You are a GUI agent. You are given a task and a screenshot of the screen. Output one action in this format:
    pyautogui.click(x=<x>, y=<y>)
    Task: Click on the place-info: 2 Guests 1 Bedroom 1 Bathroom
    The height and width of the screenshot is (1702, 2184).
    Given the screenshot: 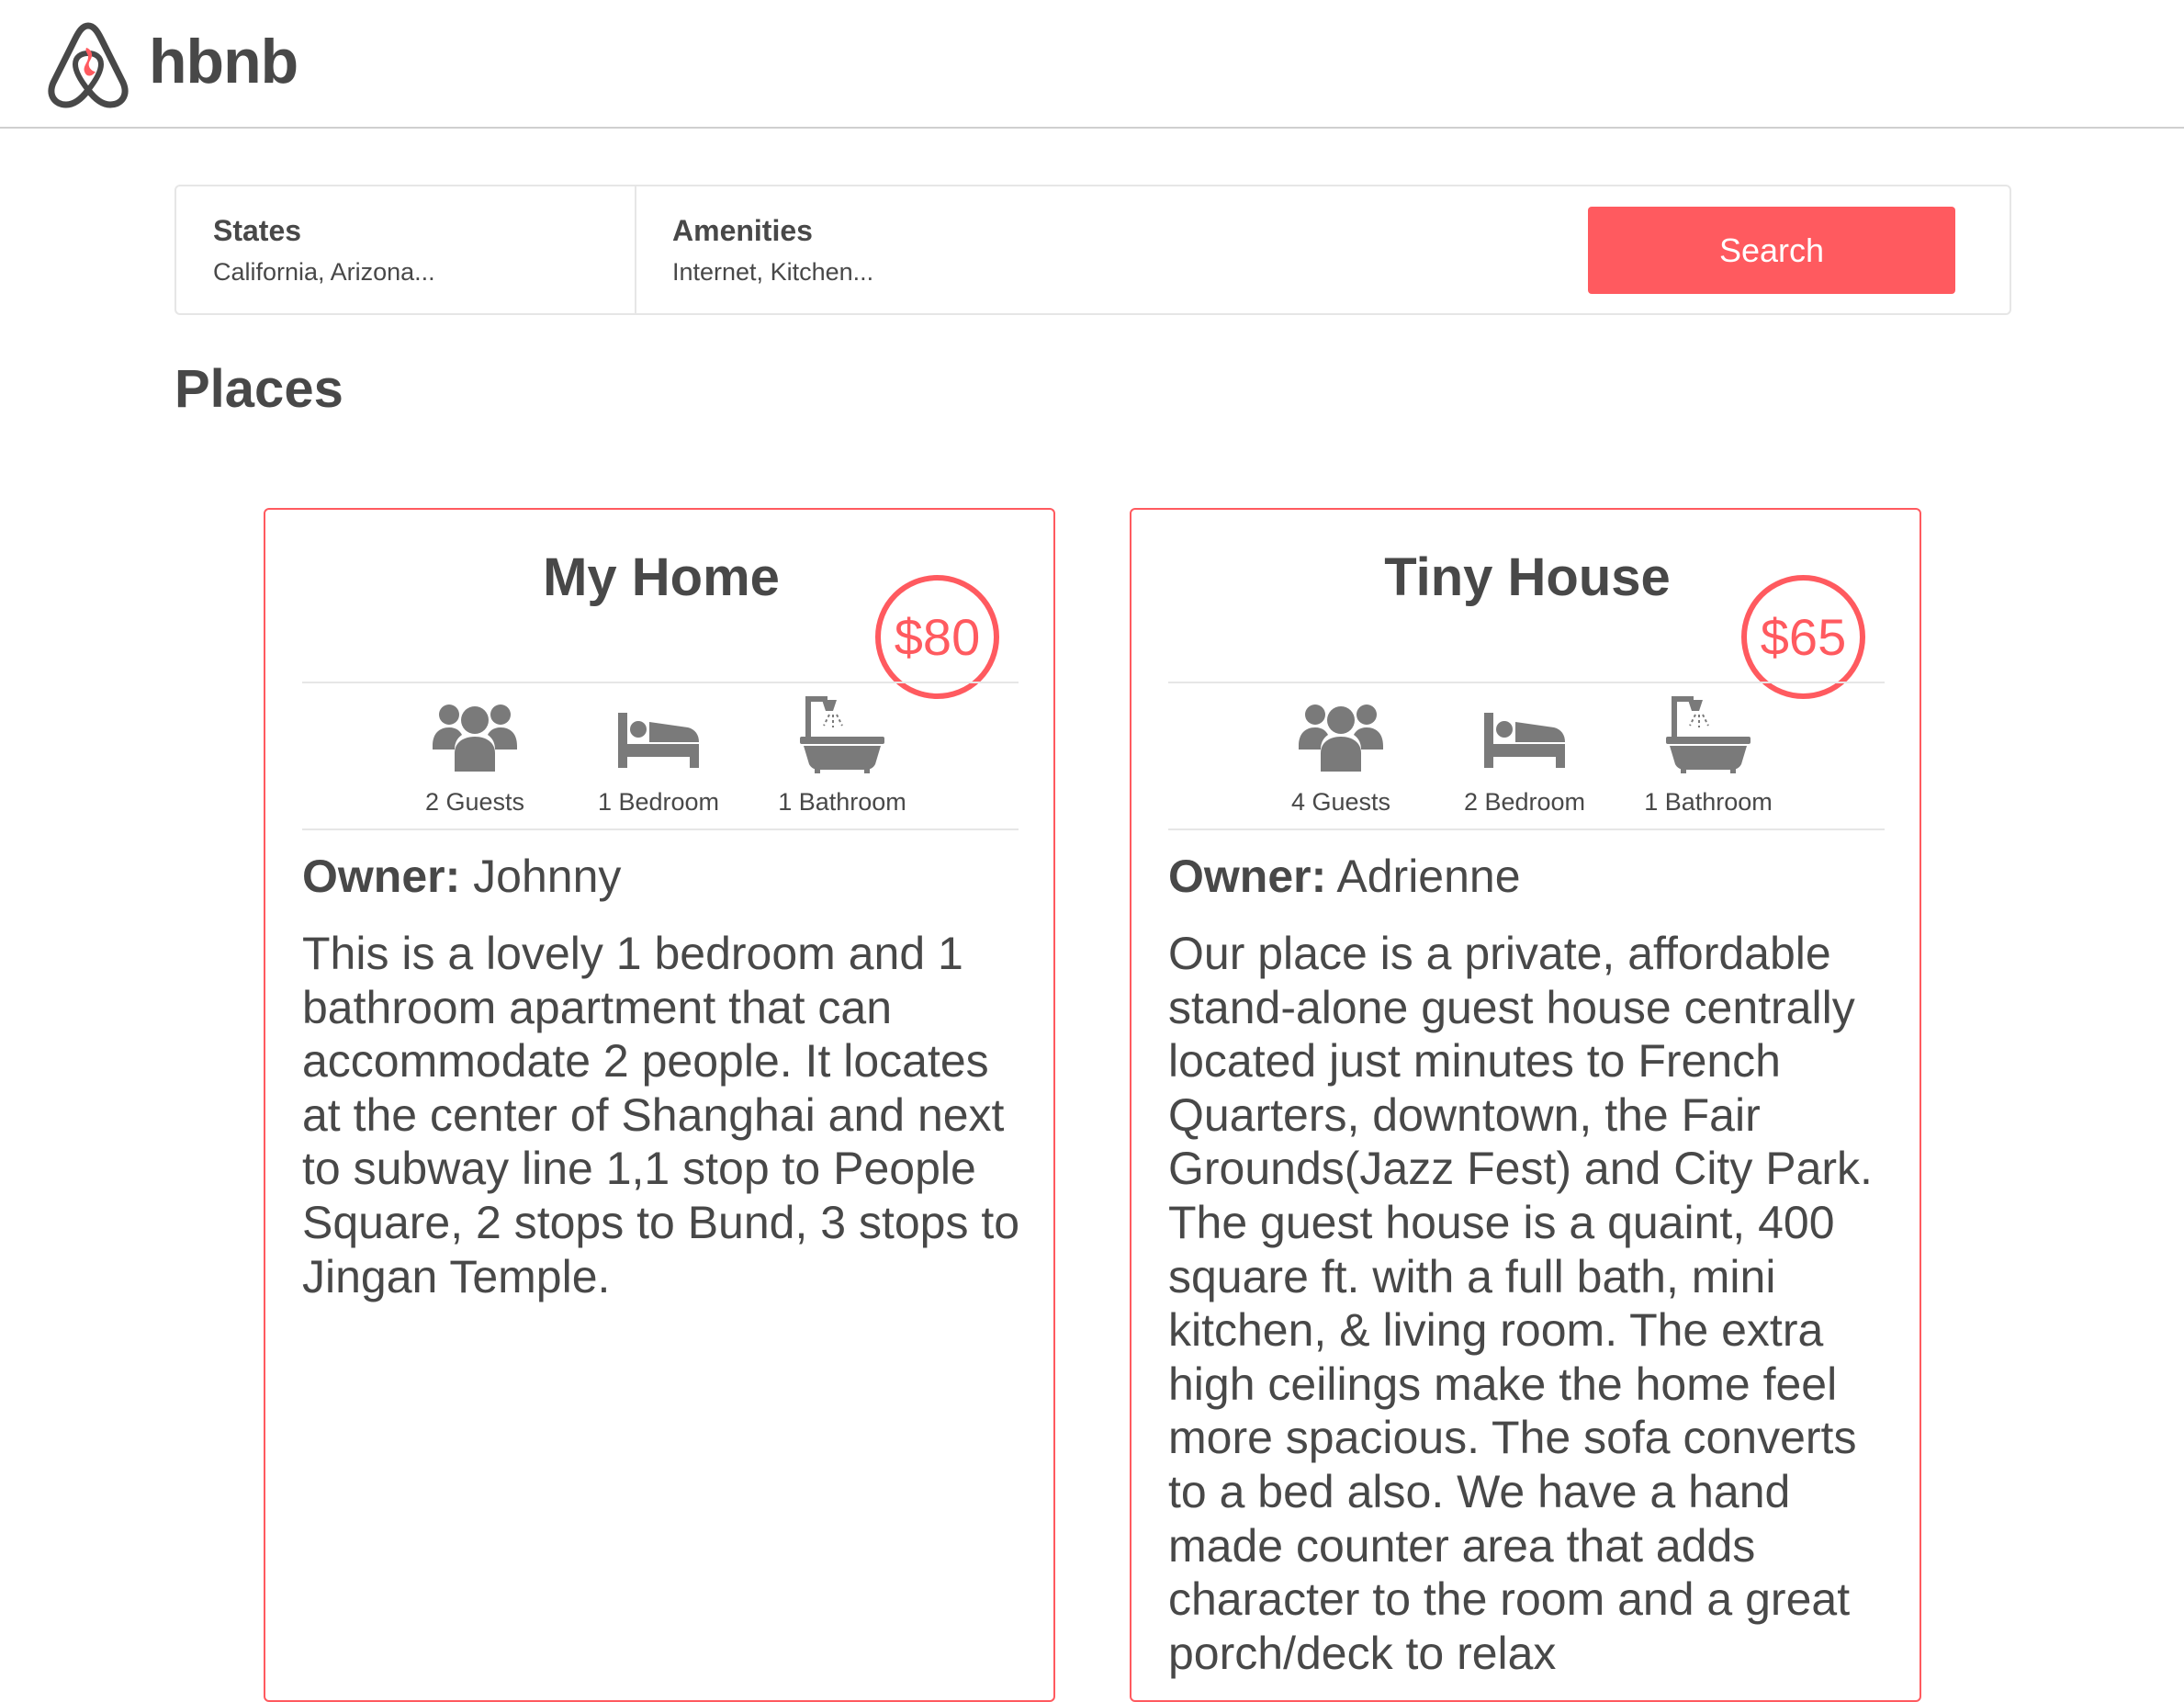 What is the action you would take?
    pyautogui.click(x=660, y=756)
    